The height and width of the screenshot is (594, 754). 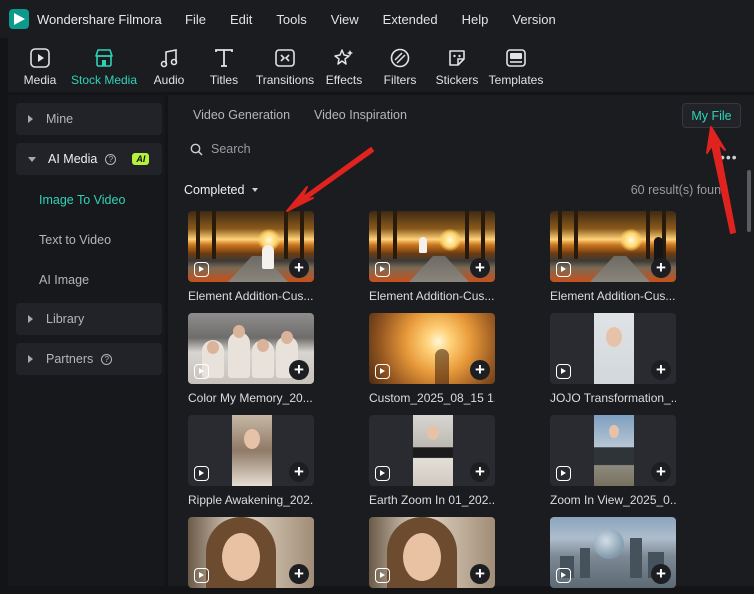 What do you see at coordinates (82, 200) in the screenshot?
I see `sidebar-item-image-to-video: Image To Video` at bounding box center [82, 200].